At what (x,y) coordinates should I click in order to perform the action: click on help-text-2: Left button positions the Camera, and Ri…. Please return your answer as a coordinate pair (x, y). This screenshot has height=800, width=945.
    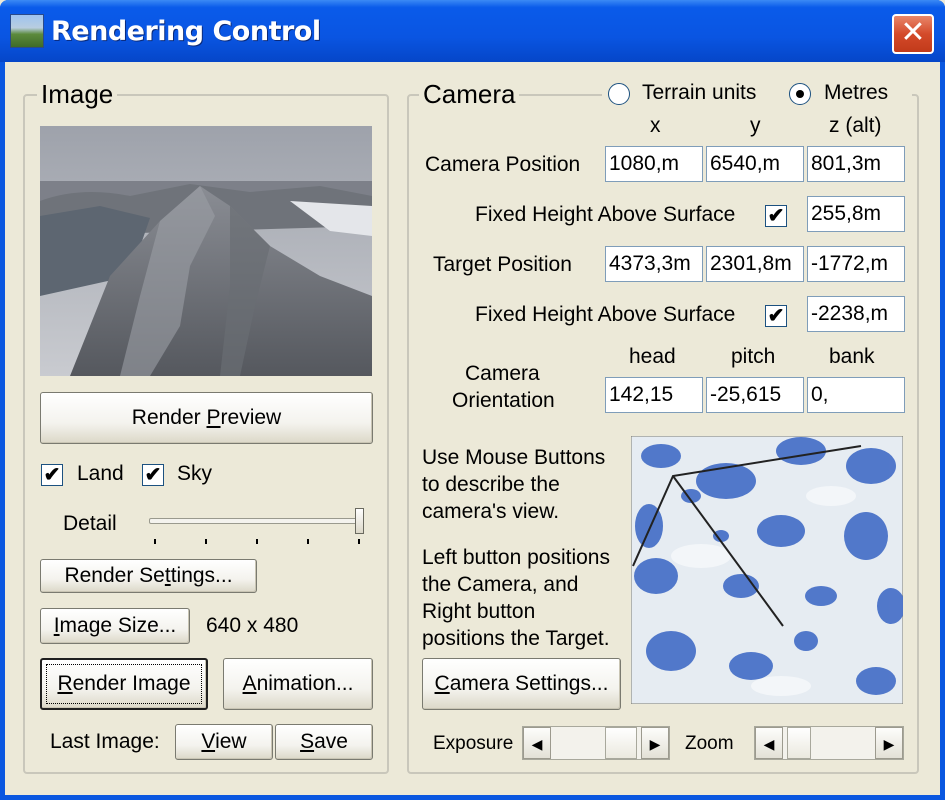
    Looking at the image, I should click on (516, 598).